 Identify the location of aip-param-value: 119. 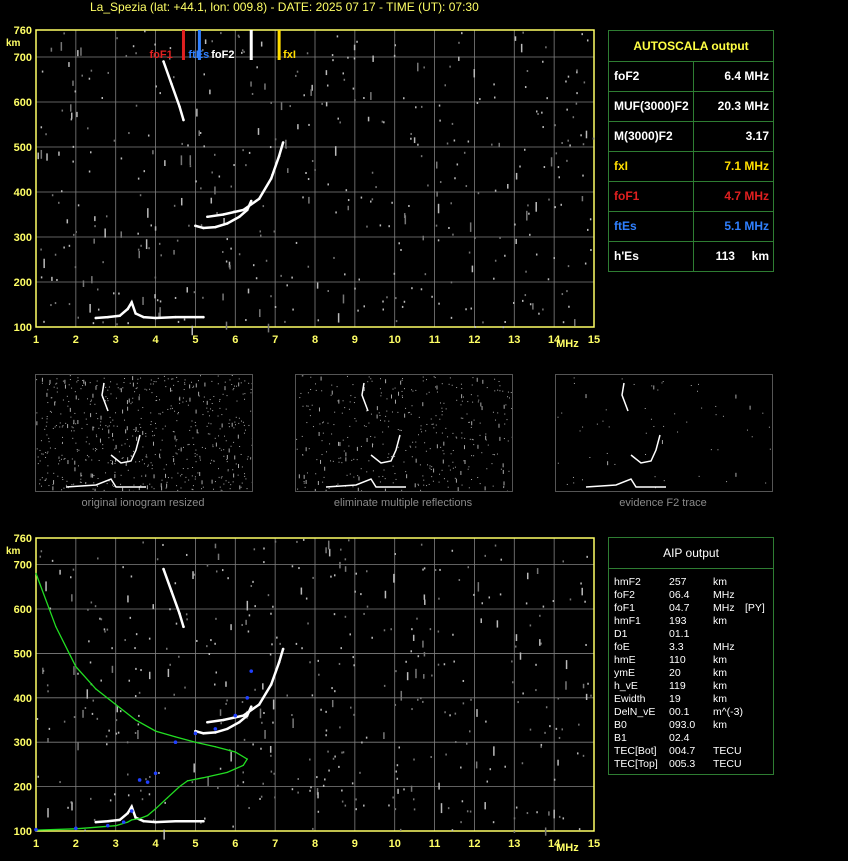
(677, 686).